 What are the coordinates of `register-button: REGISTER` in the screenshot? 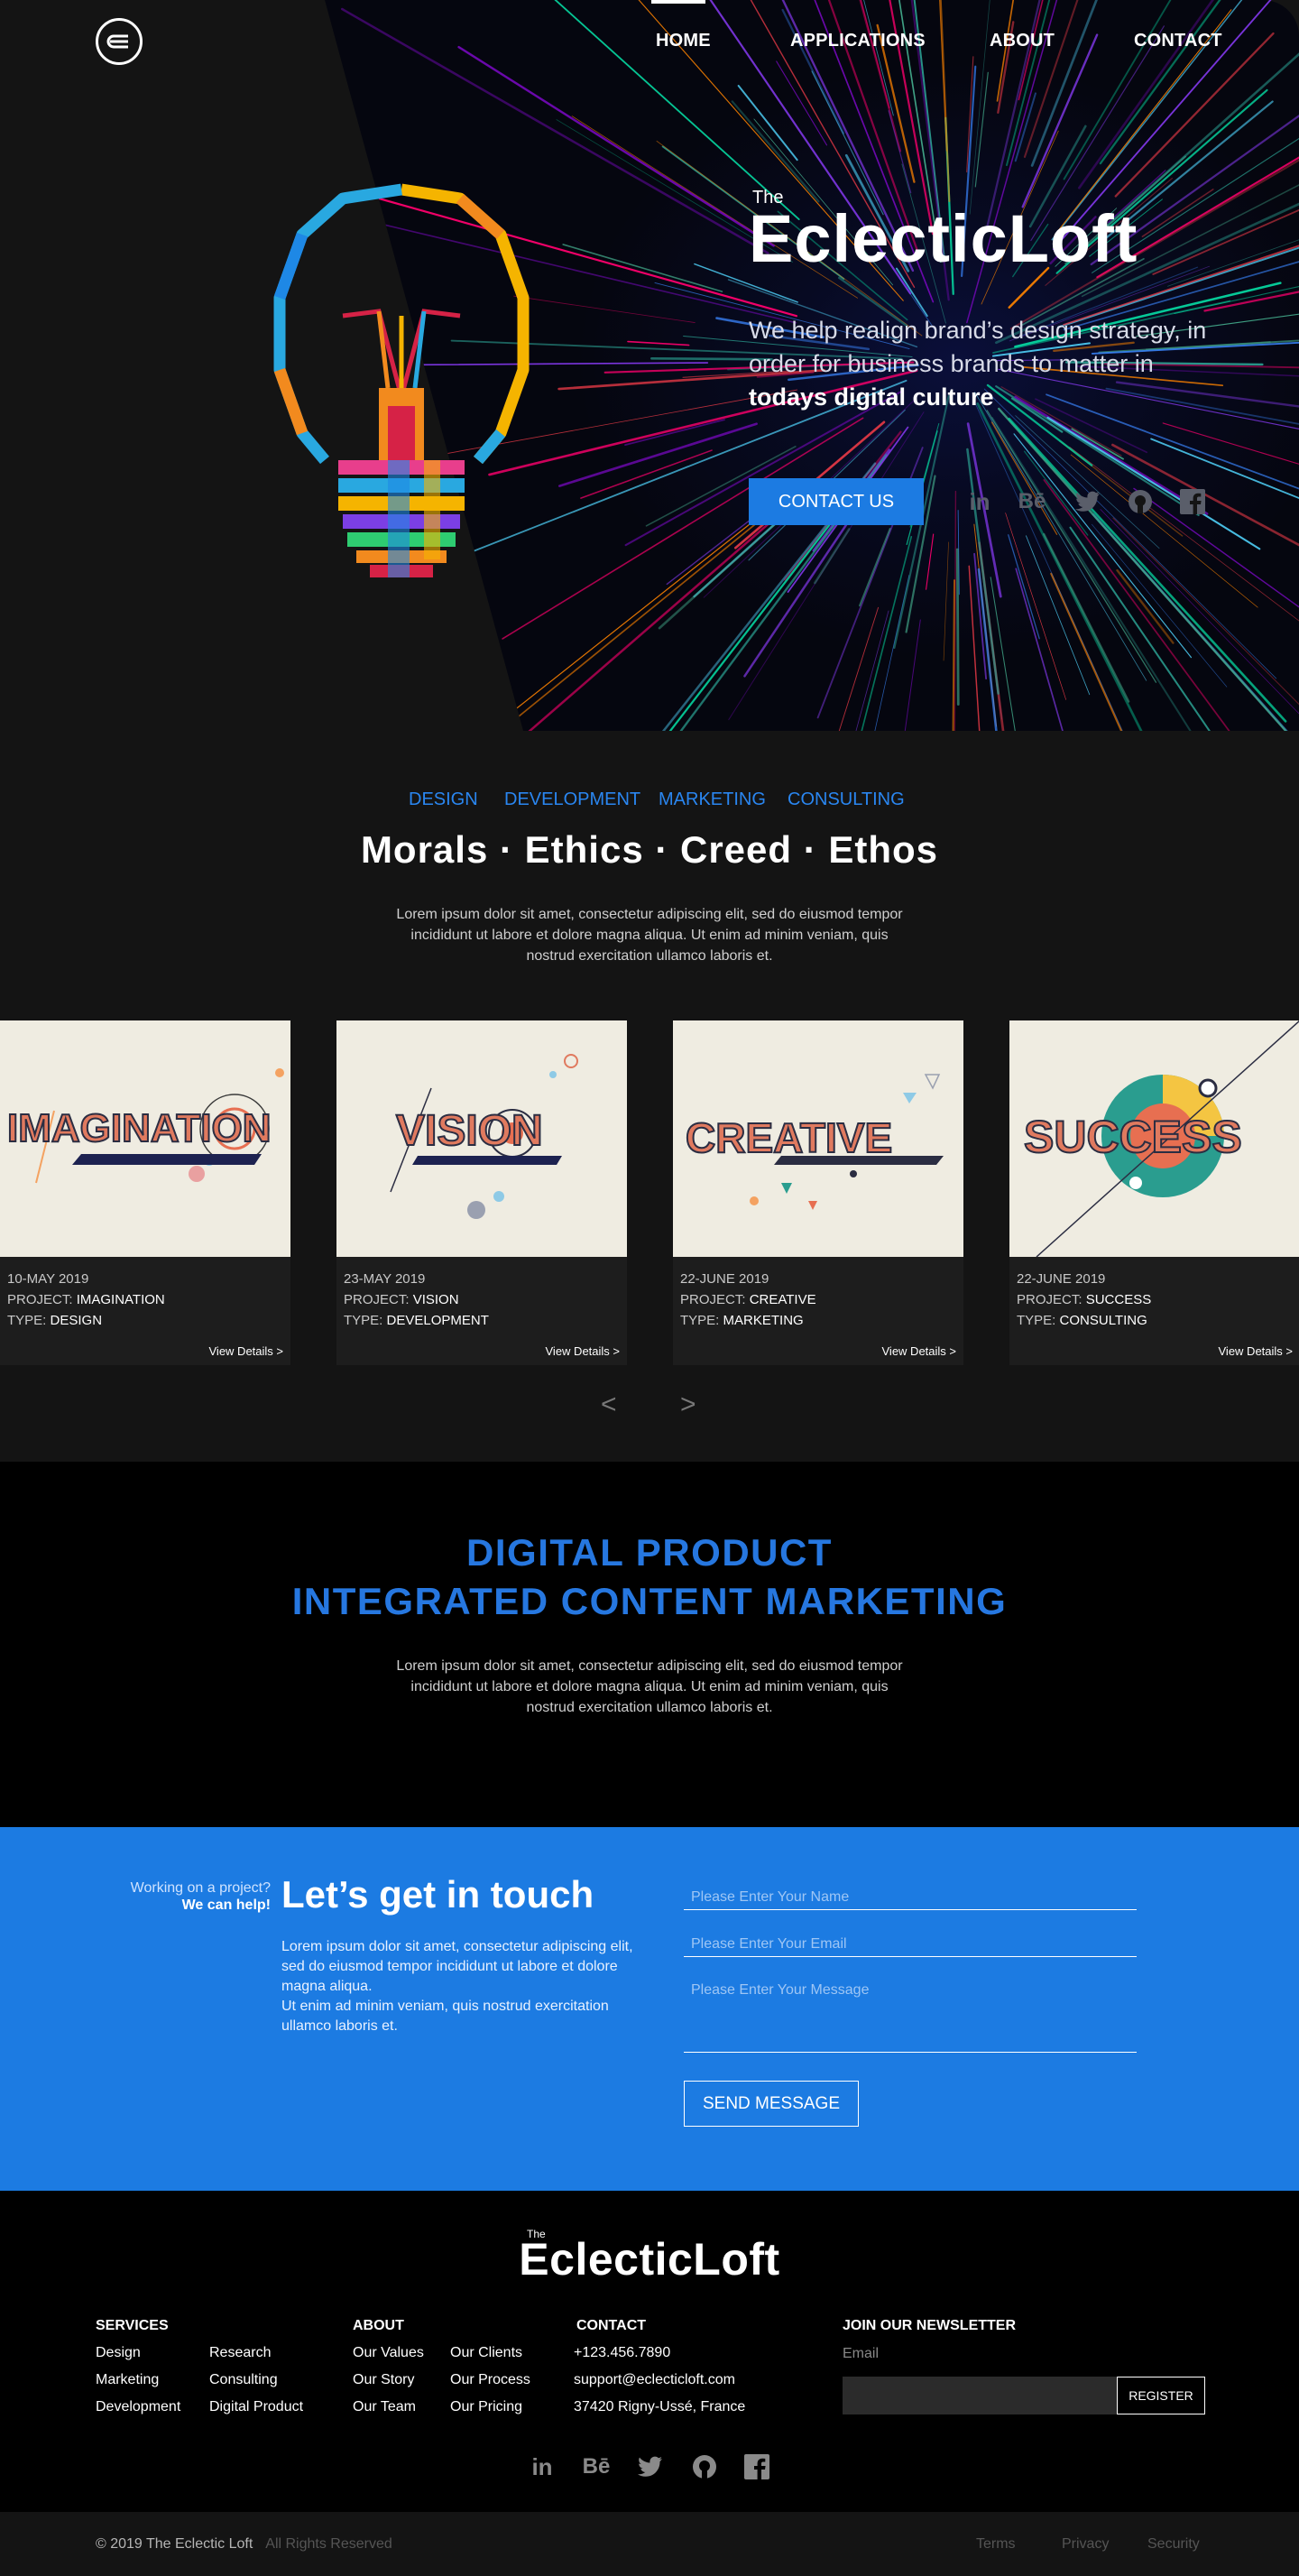 It's located at (1161, 2395).